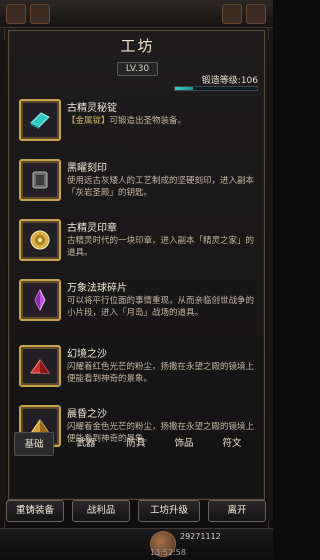 Image resolution: width=320 pixels, height=560 pixels. Describe the element at coordinates (161, 373) in the screenshot. I see `item-description: 闪耀着红色光芒的粉尘，扬撒在永望之殿的镜境上便能看到神奇的景象。` at that location.